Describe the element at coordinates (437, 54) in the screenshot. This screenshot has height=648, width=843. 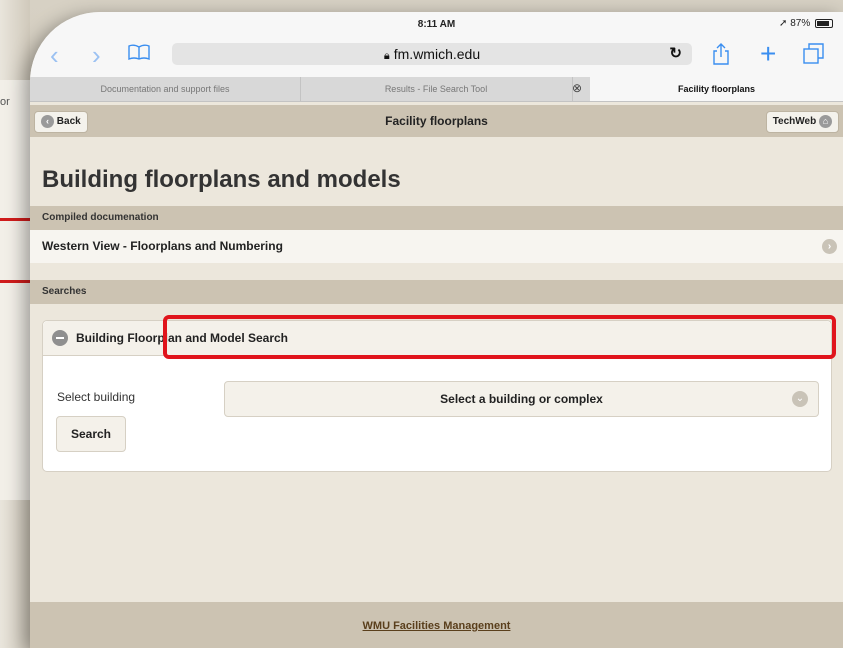
I see `url-text: fm.wmich.edu` at that location.